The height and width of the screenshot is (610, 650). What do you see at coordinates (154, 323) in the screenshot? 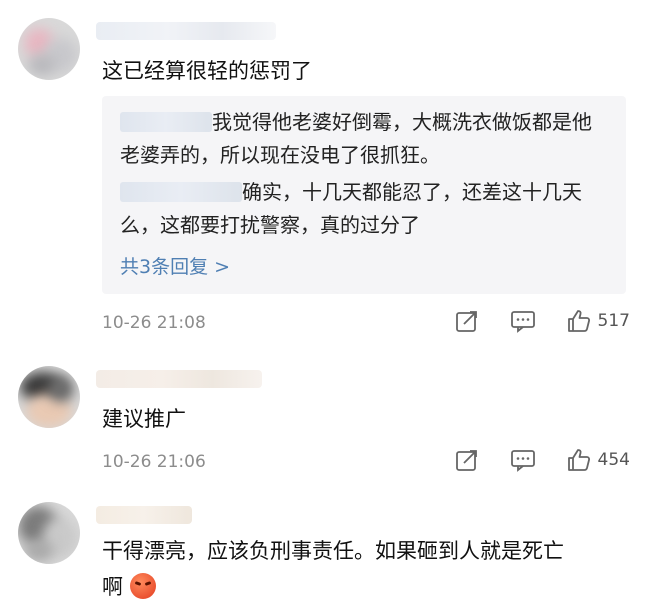
I see `timestamp: 10-26 21:08` at bounding box center [154, 323].